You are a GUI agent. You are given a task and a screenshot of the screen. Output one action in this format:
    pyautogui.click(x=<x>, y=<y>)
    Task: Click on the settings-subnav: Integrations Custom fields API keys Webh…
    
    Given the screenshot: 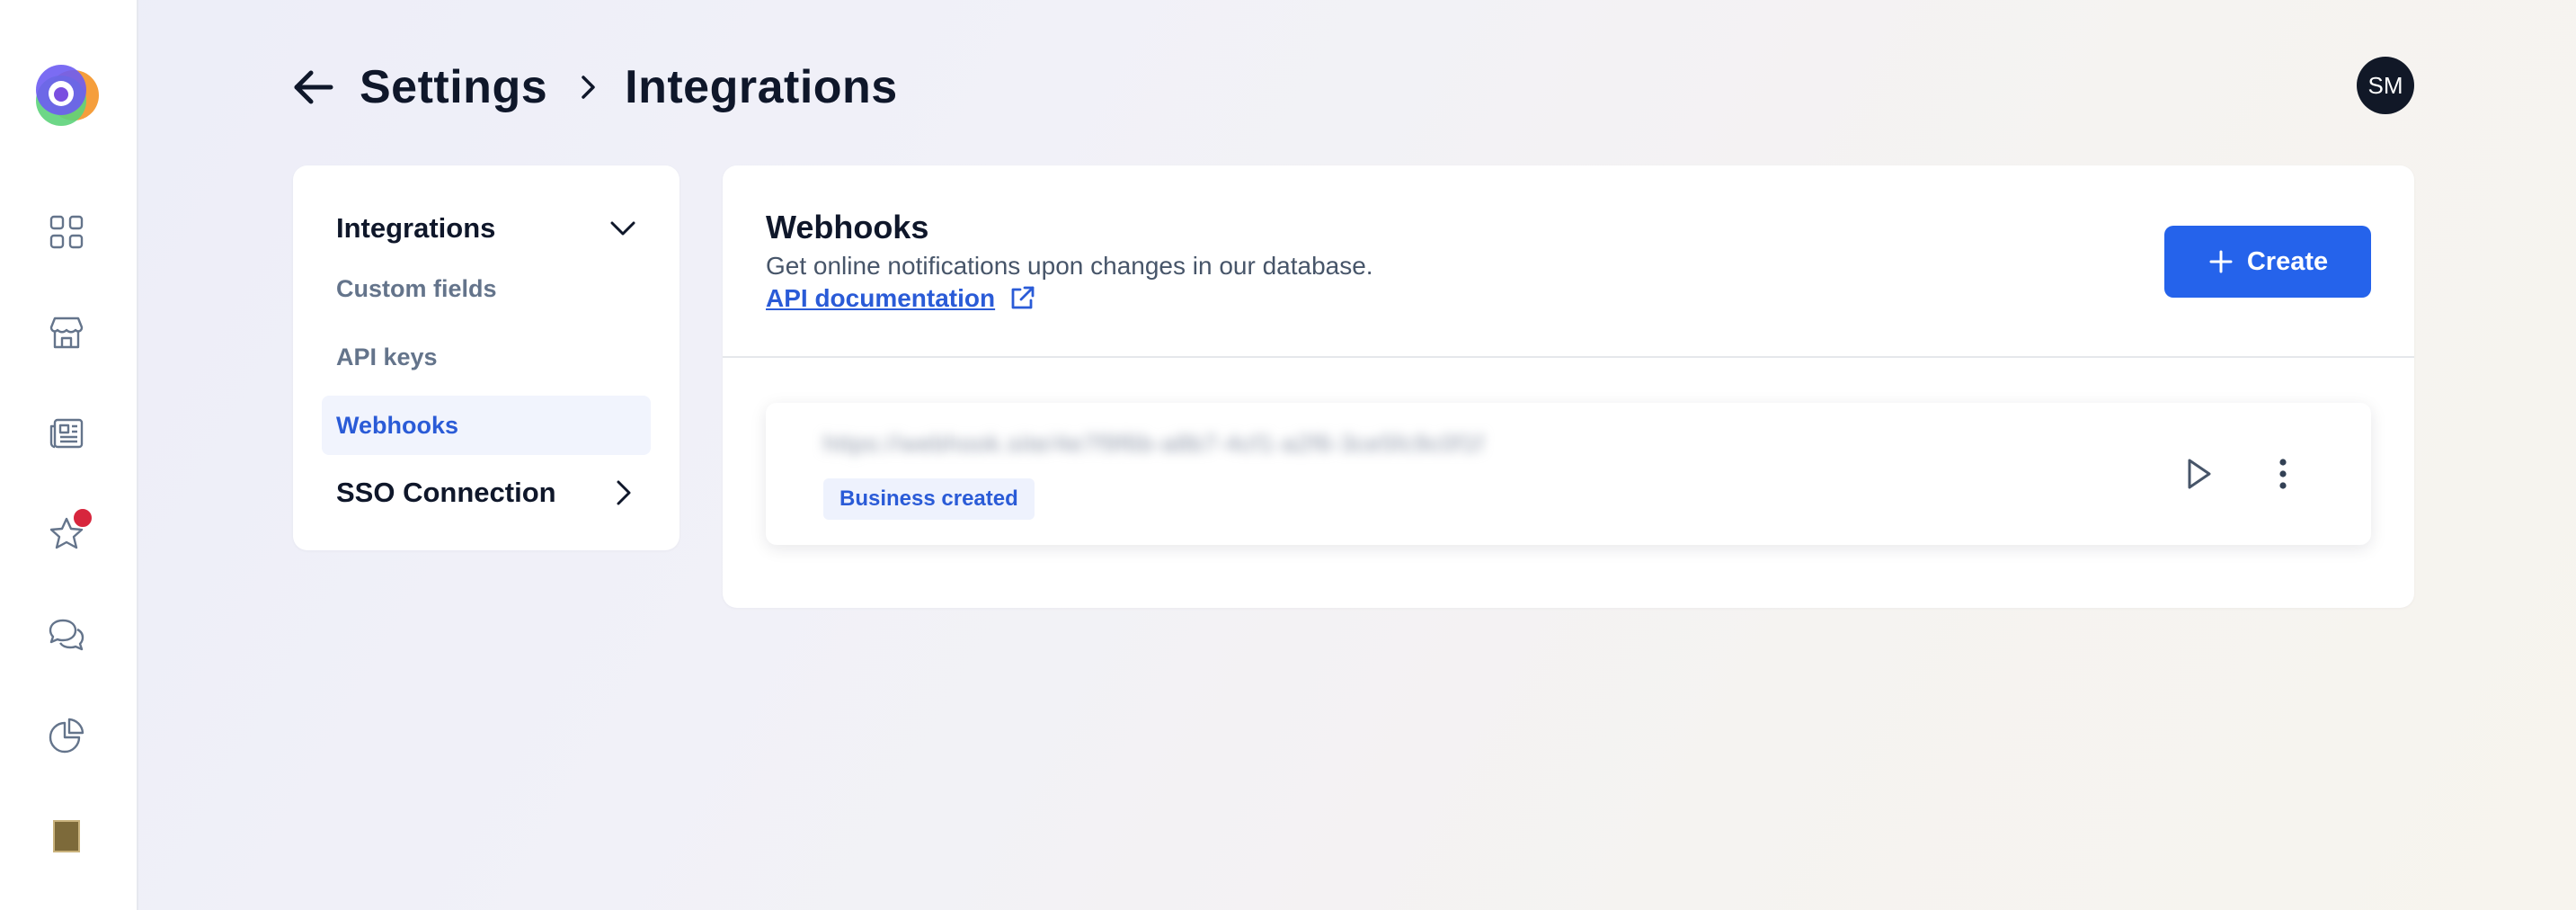 What is the action you would take?
    pyautogui.click(x=486, y=358)
    